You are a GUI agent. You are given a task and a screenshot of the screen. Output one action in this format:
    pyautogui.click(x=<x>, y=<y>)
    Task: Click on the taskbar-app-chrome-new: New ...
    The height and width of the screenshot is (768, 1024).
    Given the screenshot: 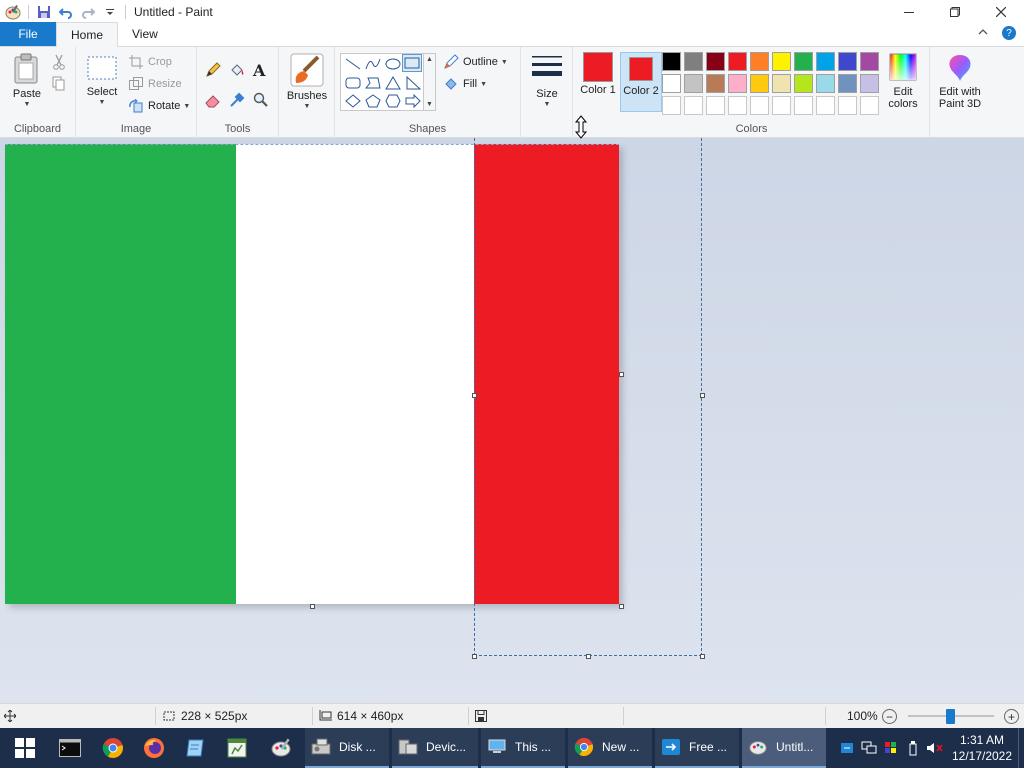 What is the action you would take?
    pyautogui.click(x=610, y=748)
    